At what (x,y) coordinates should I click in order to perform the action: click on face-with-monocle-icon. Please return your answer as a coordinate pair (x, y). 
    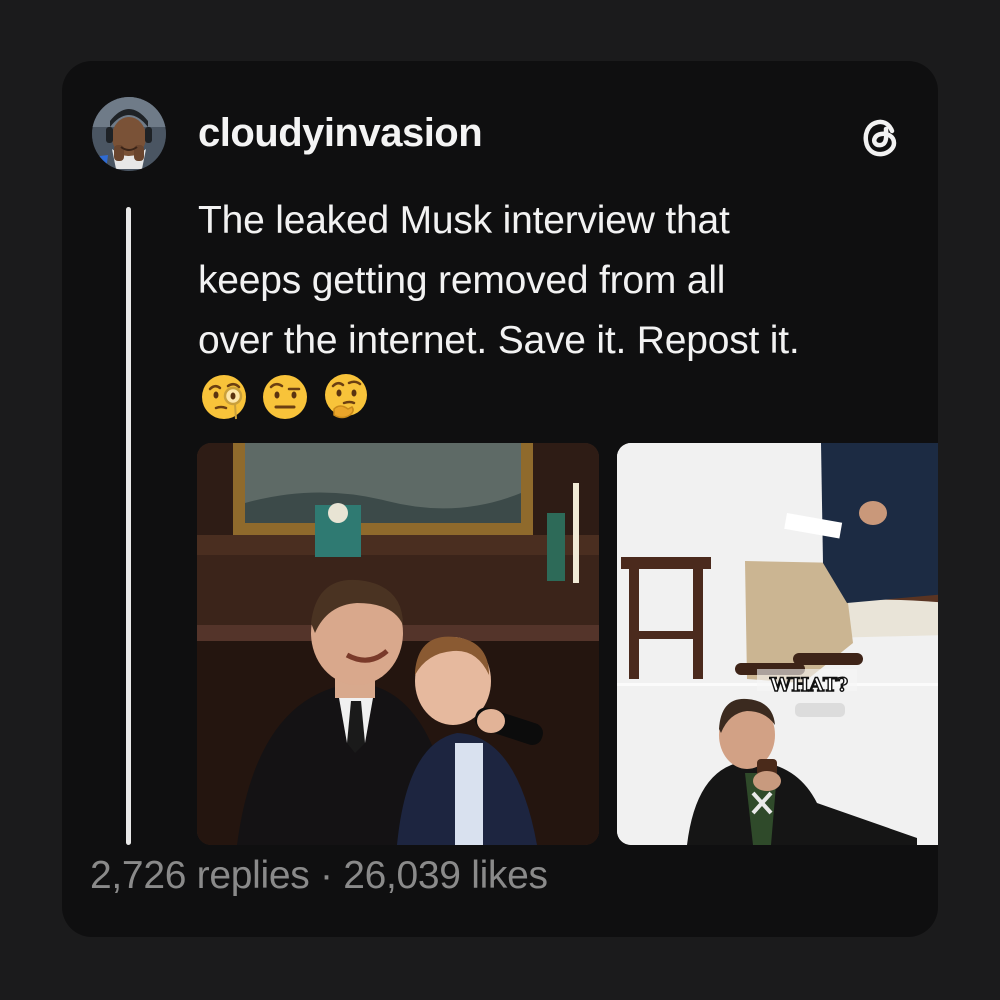
    Looking at the image, I should click on (224, 397).